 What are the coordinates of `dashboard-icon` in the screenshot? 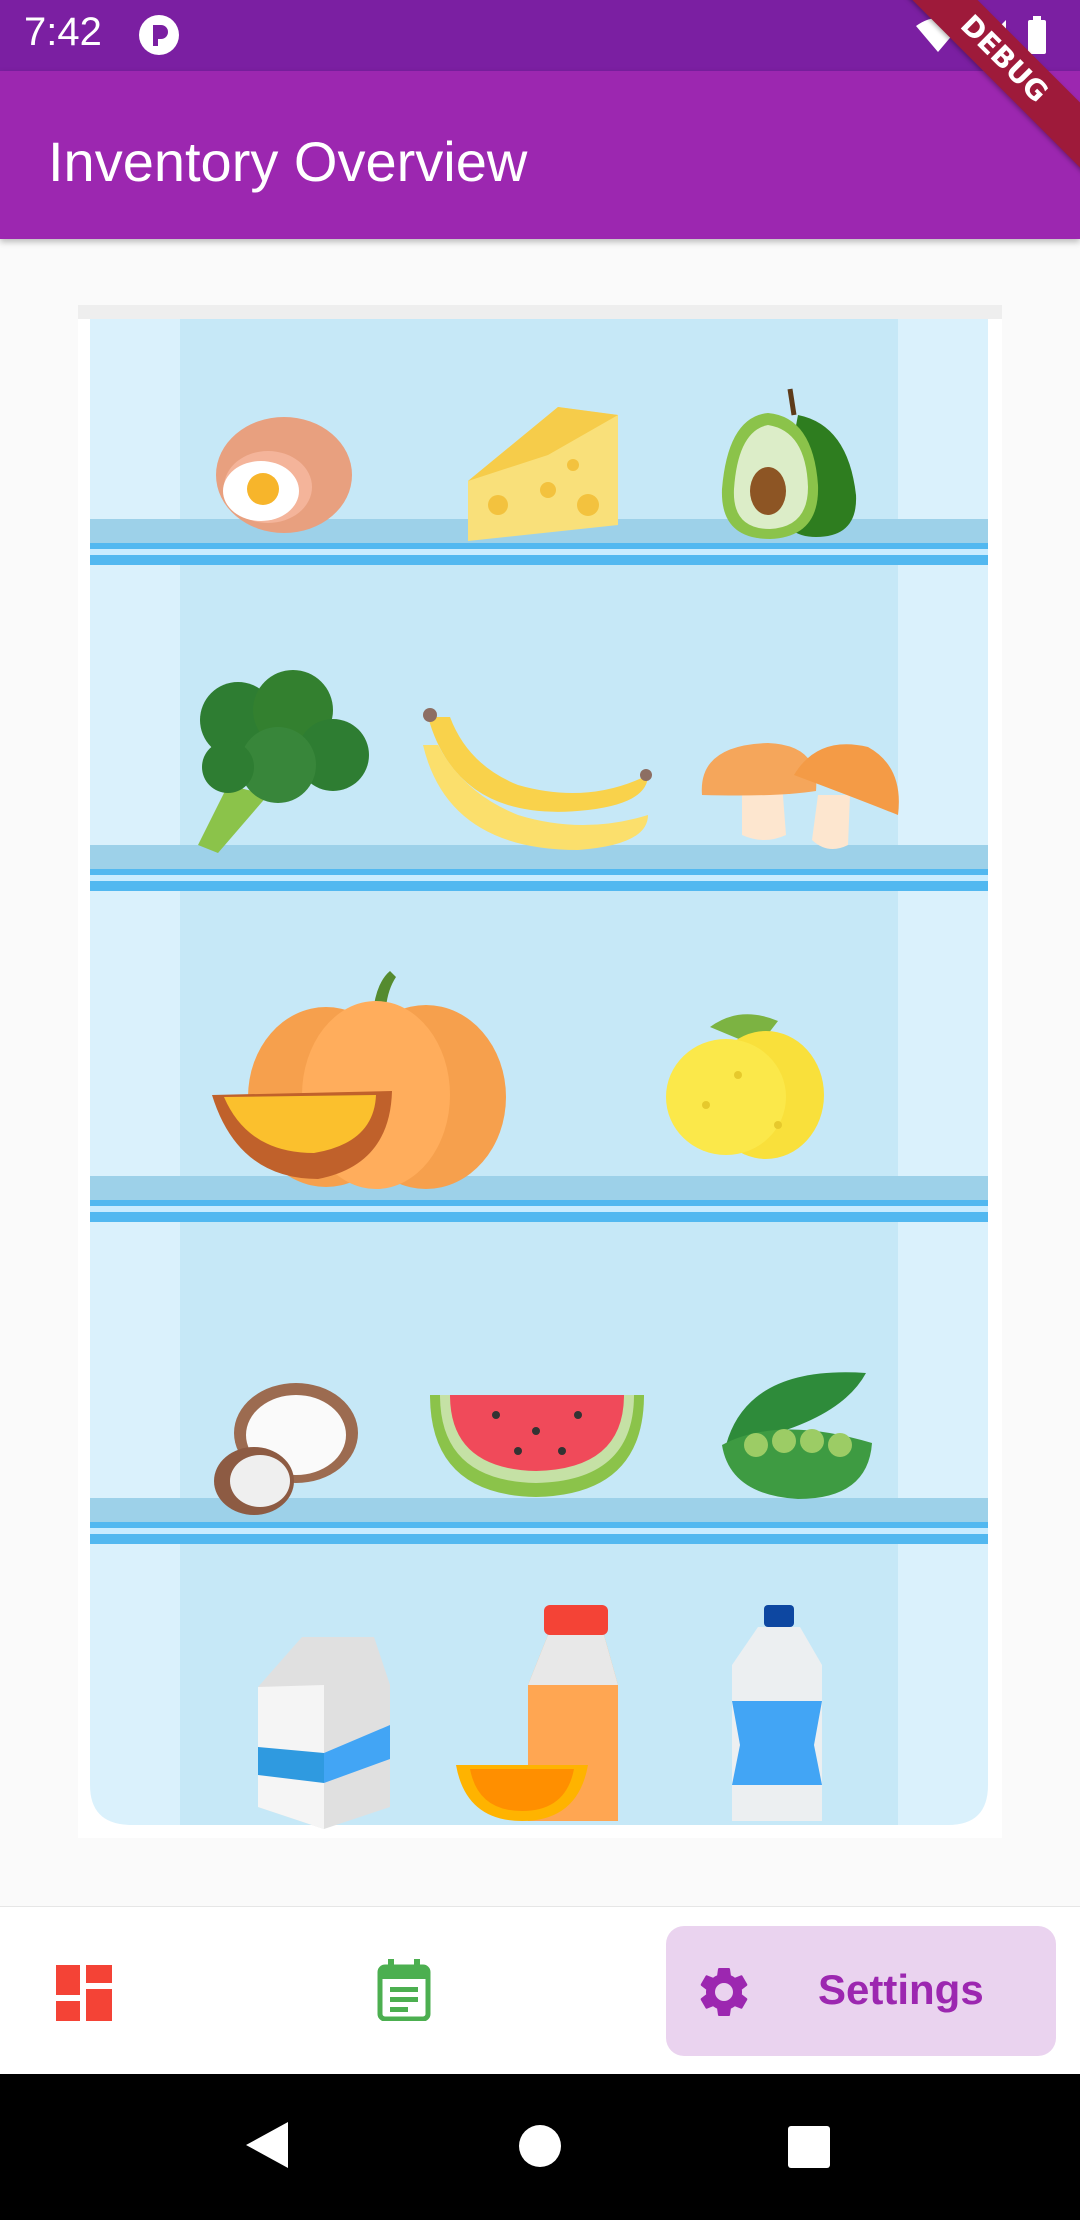 It's located at (84, 1993).